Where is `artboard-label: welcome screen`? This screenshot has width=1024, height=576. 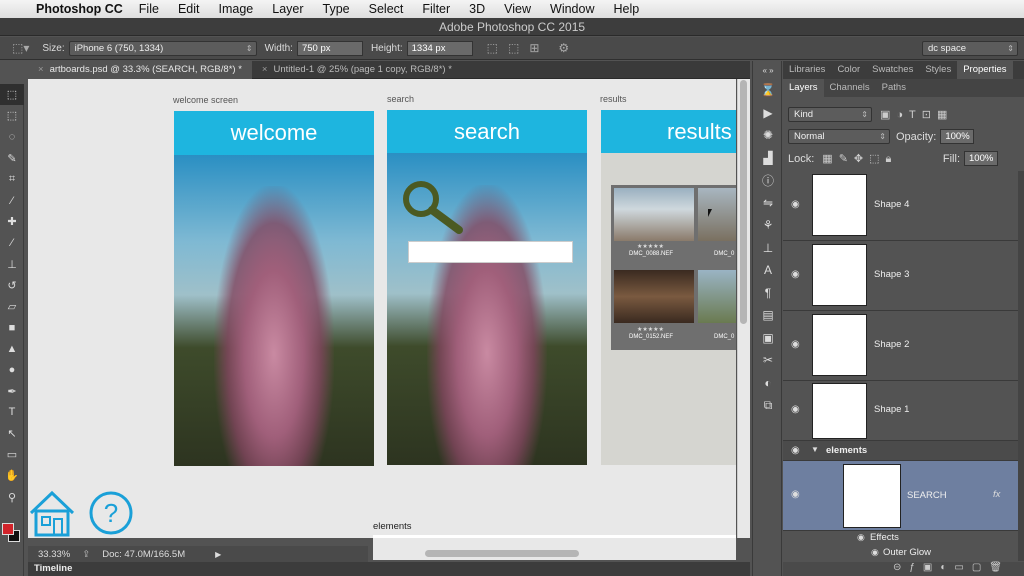
artboard-label: welcome screen is located at coordinates (205, 100).